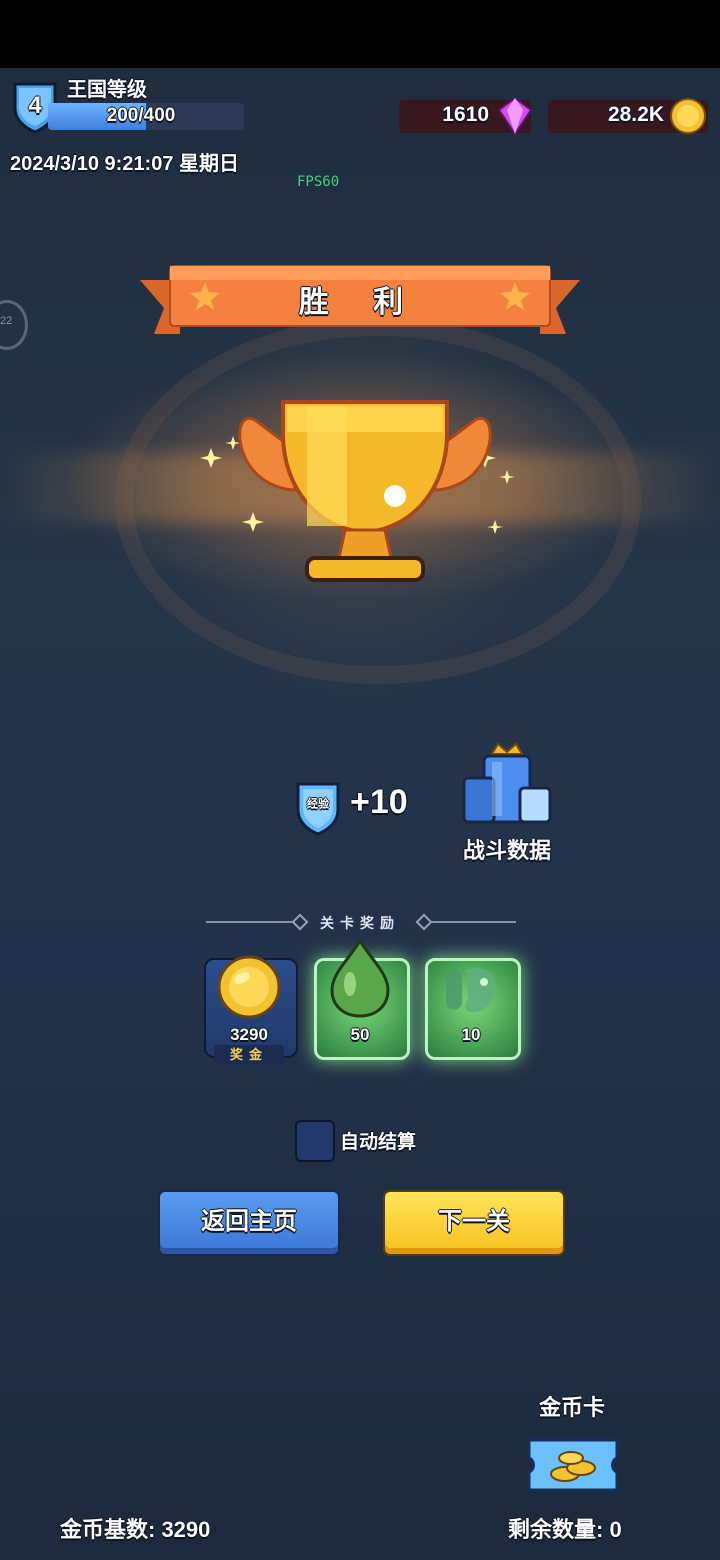  I want to click on reward-creature-value: 10, so click(471, 1034).